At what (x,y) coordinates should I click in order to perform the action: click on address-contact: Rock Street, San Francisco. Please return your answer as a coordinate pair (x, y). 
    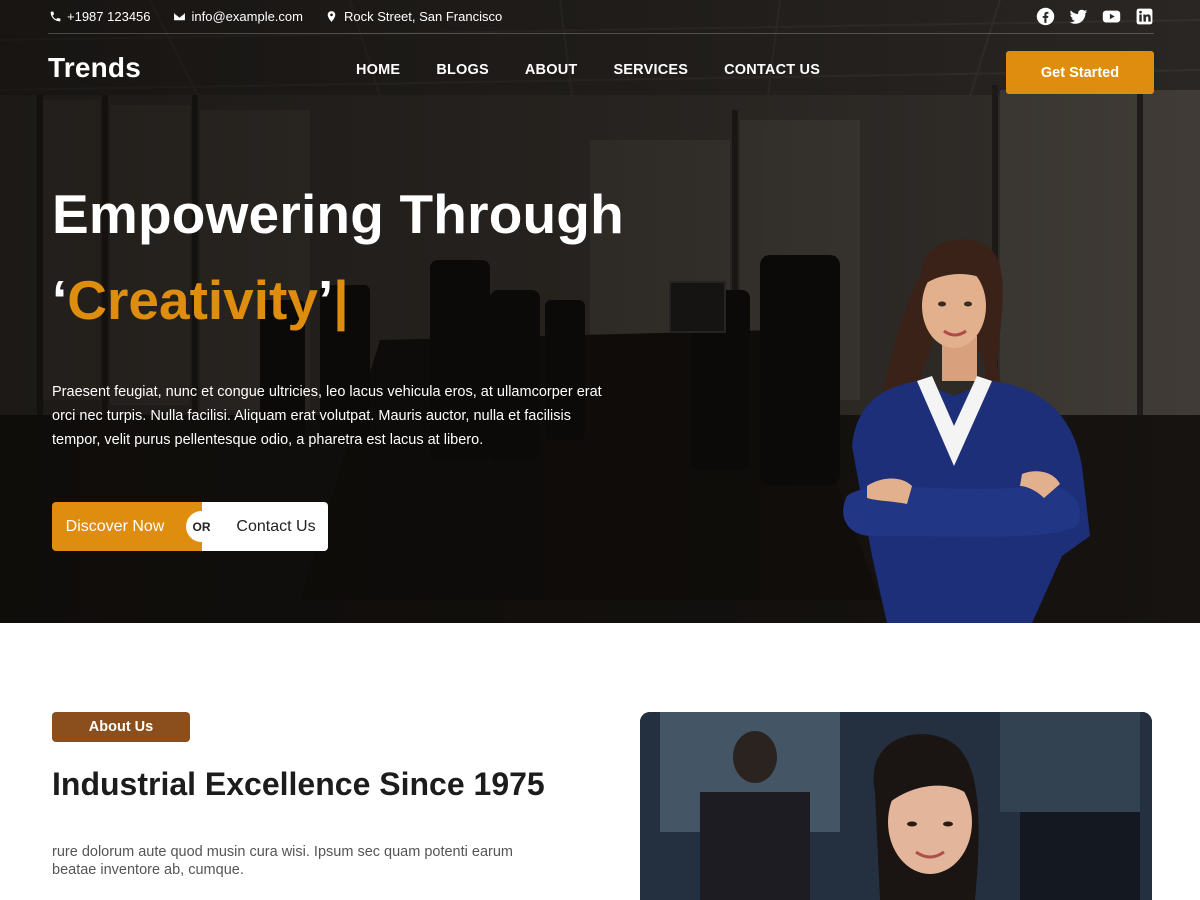
    Looking at the image, I should click on (413, 16).